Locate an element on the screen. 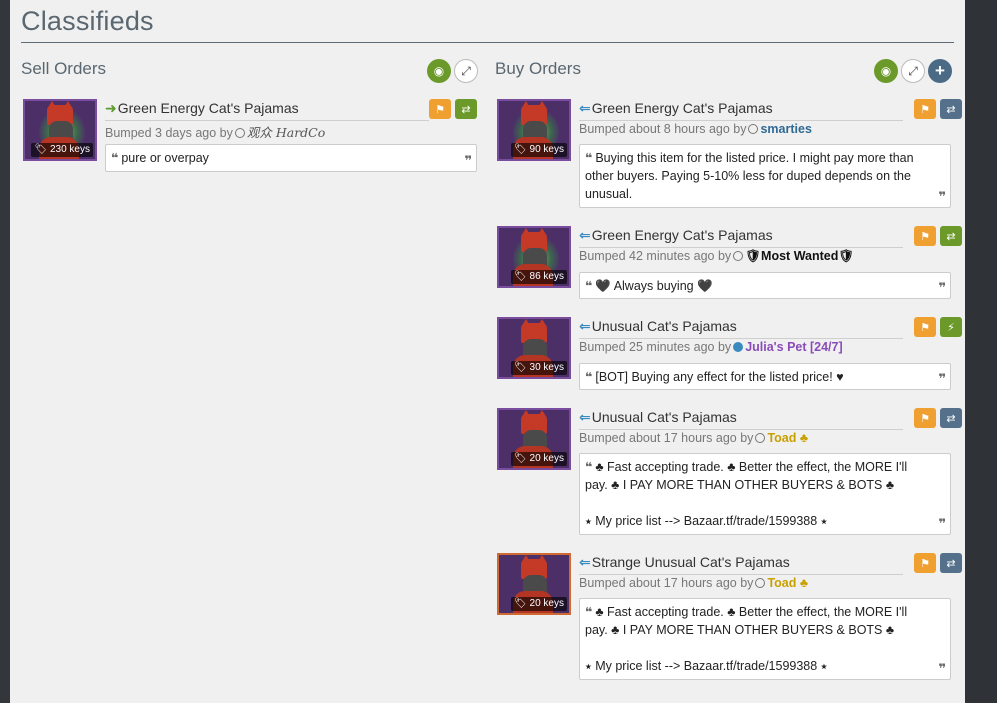 This screenshot has width=997, height=703. item-thumbnail: 🏷 90 keys is located at coordinates (534, 130).